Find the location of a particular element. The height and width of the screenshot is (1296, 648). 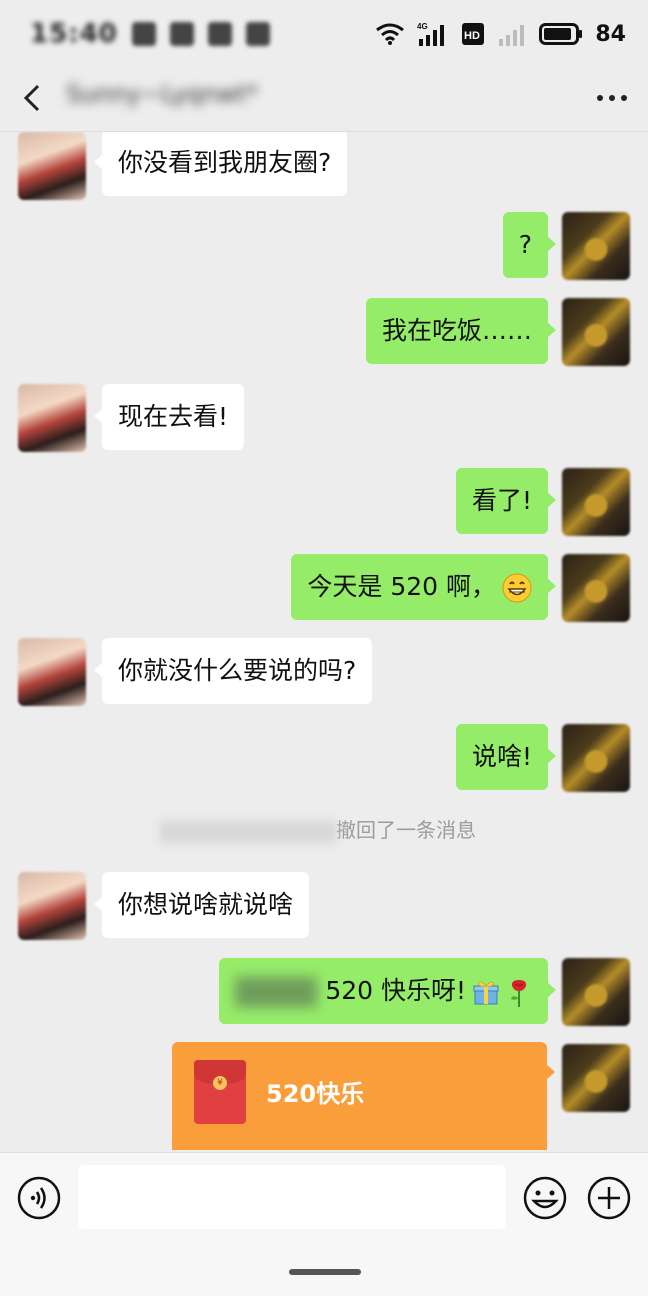

red-envelope-icon: ¥ is located at coordinates (220, 1092).